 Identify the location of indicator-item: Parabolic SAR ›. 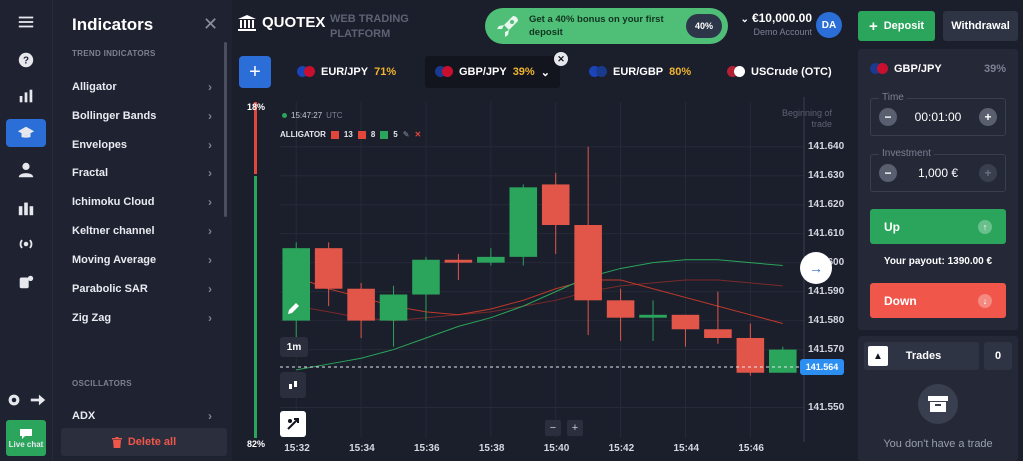
(142, 289).